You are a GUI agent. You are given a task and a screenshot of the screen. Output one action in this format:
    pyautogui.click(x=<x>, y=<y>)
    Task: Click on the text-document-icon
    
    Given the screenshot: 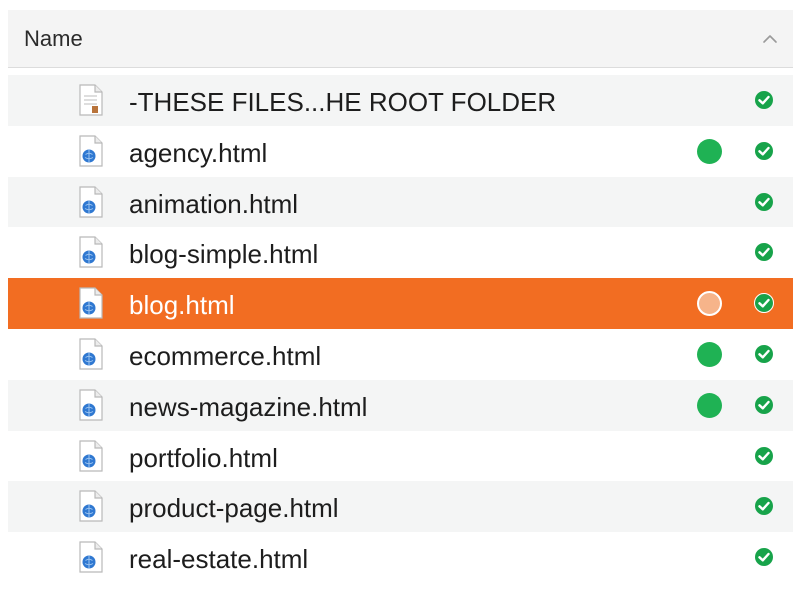 What is the action you would take?
    pyautogui.click(x=91, y=100)
    